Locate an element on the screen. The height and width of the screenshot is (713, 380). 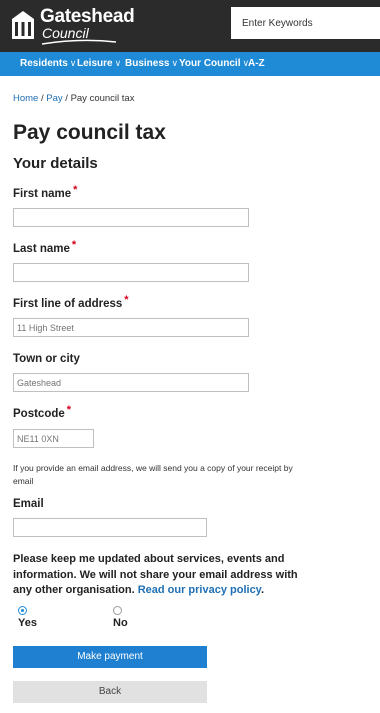
nav-label-a-z: A-Z is located at coordinates (256, 63).